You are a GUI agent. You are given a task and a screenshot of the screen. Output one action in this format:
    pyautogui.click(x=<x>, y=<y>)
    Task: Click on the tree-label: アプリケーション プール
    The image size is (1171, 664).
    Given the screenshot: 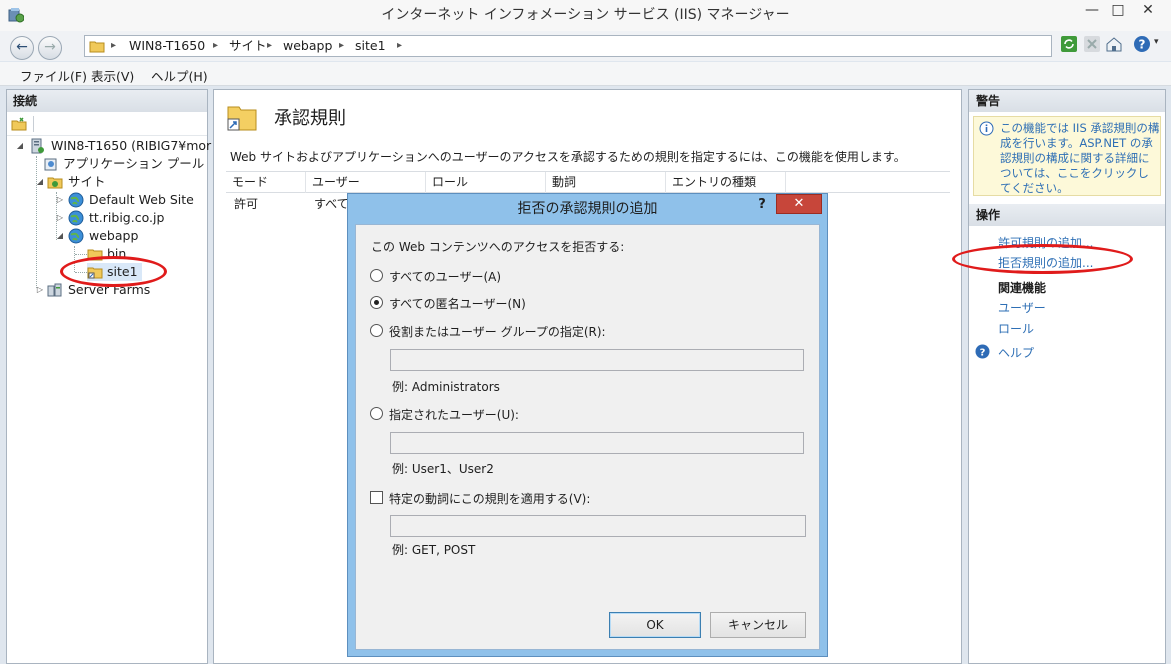 What is the action you would take?
    pyautogui.click(x=134, y=163)
    